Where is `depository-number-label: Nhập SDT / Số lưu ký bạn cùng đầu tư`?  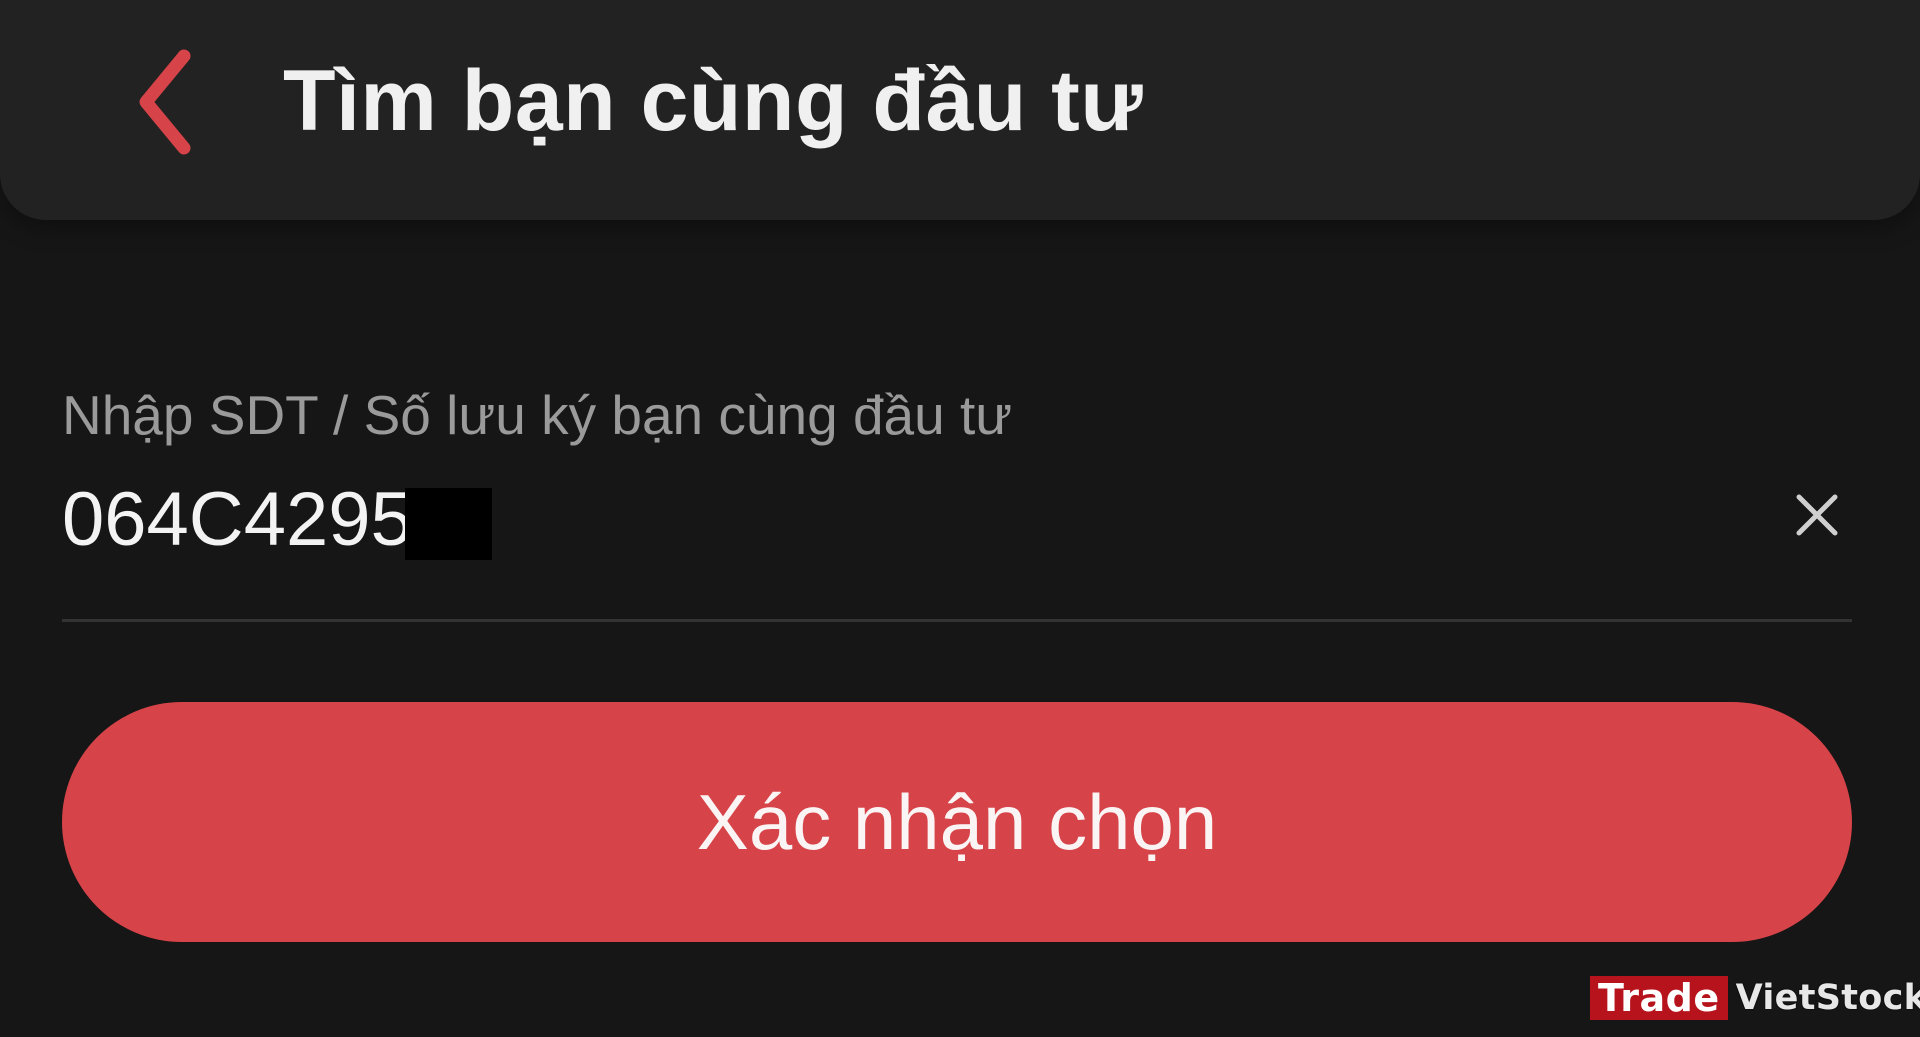
depository-number-label: Nhập SDT / Số lưu ký bạn cùng đầu tư is located at coordinates (537, 415).